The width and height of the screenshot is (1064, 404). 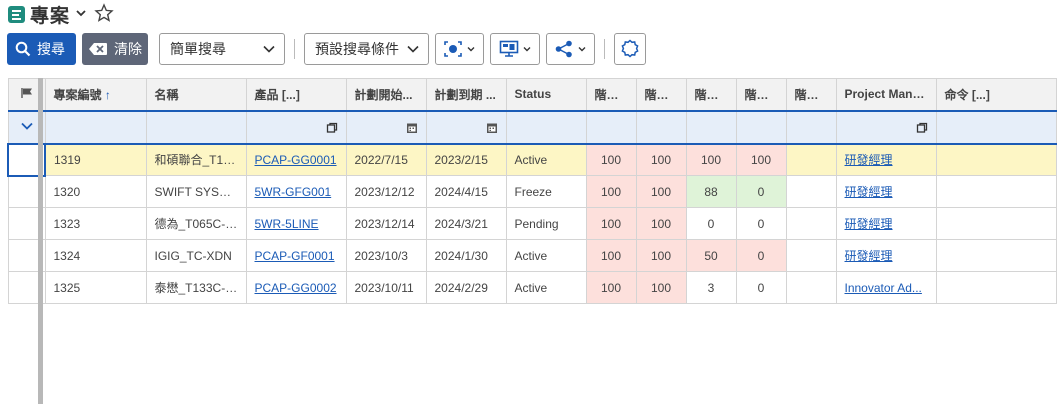 What do you see at coordinates (115, 49) in the screenshot?
I see `clear-button: 清除` at bounding box center [115, 49].